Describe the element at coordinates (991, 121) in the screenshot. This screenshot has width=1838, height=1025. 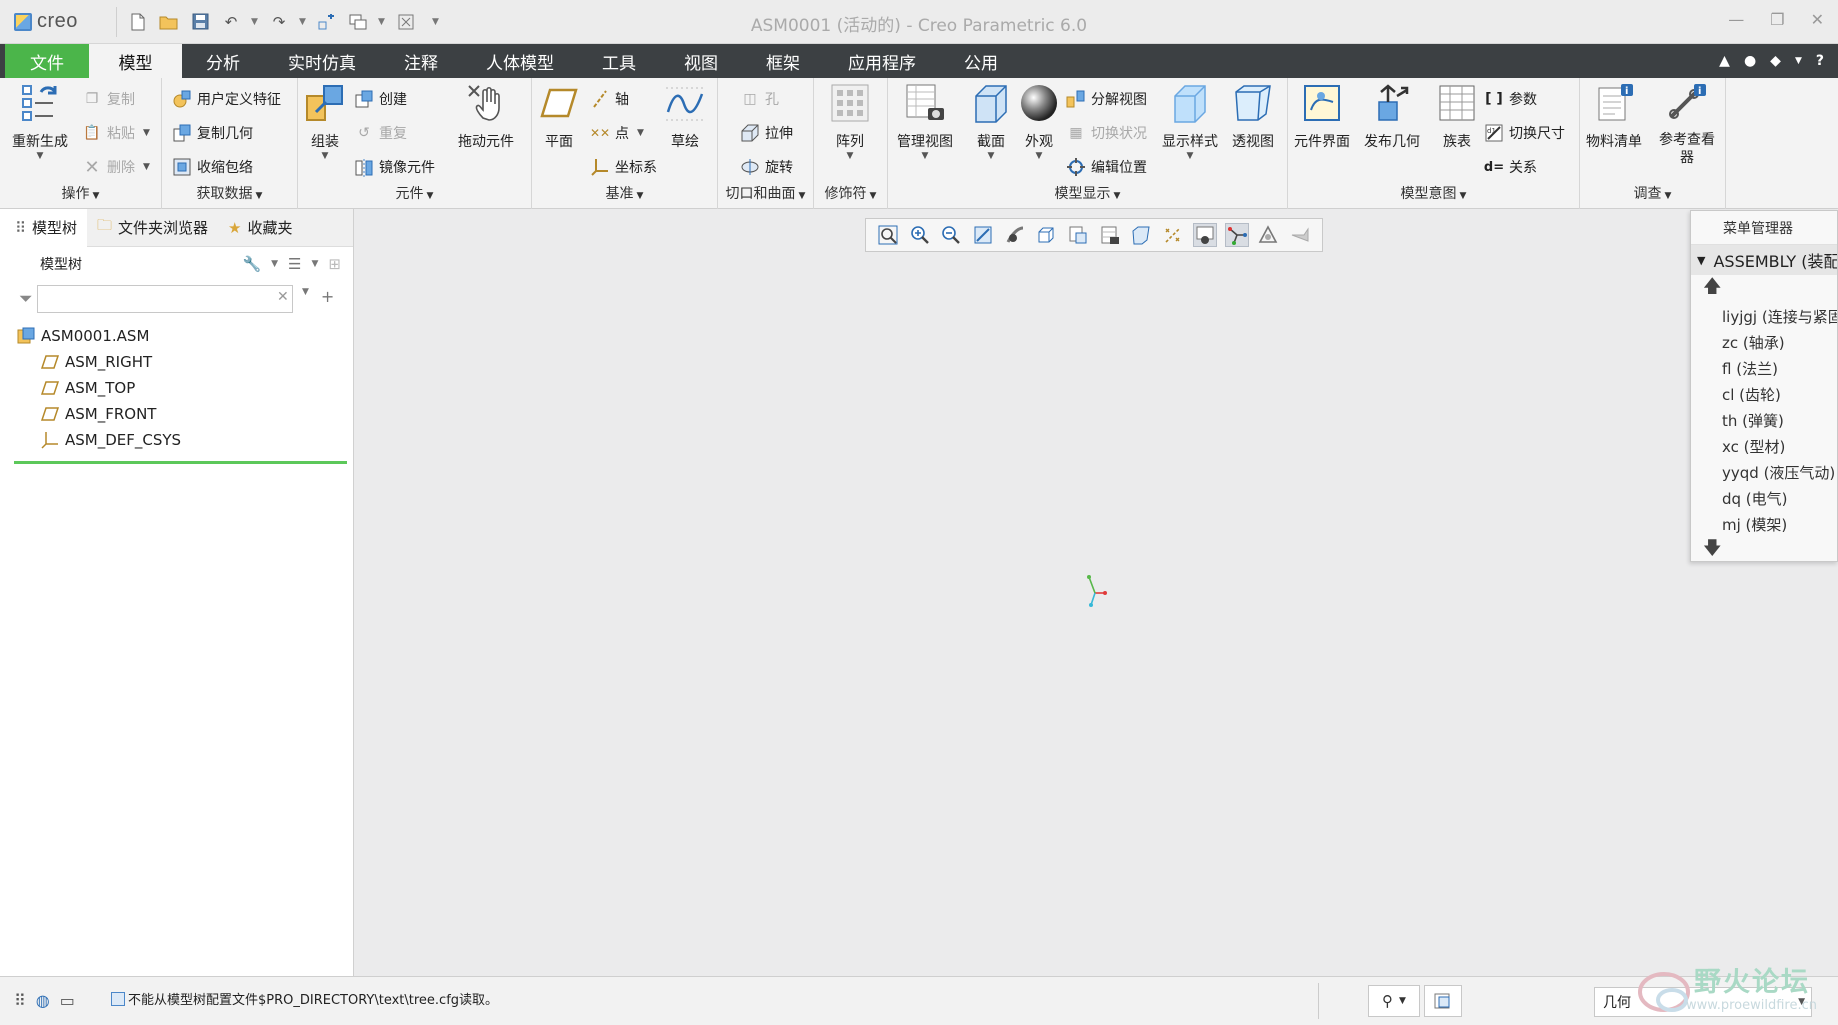
I see `section-button: 截面 ▼` at that location.